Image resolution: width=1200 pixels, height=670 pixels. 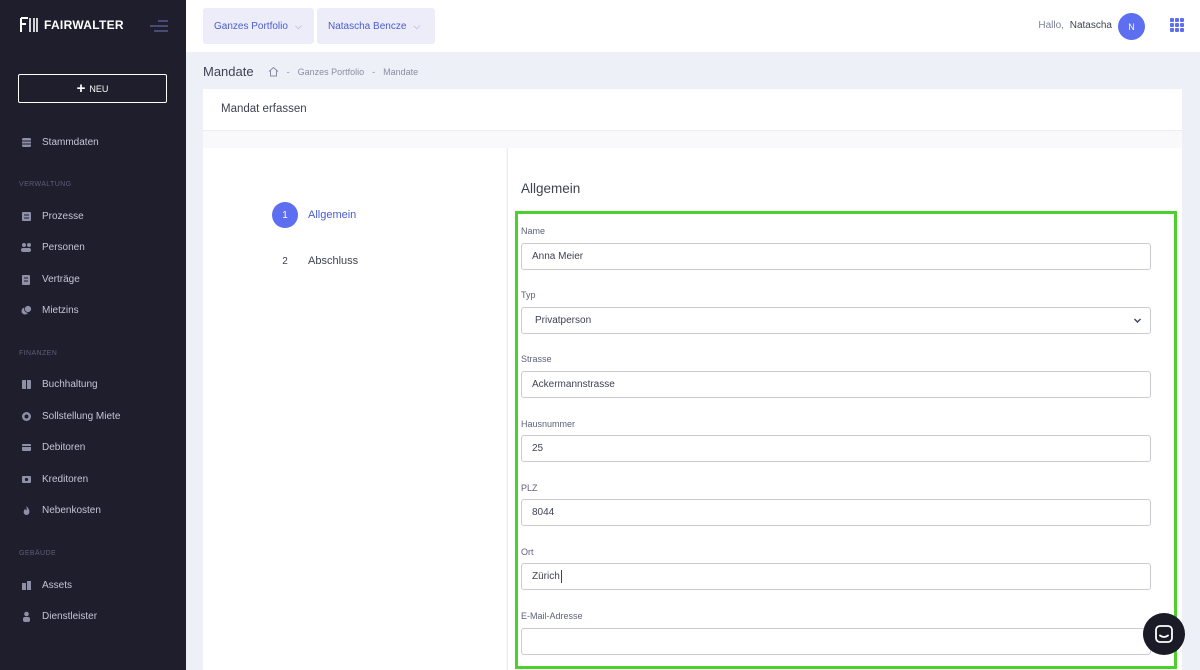 What do you see at coordinates (26, 142) in the screenshot?
I see `database-icon` at bounding box center [26, 142].